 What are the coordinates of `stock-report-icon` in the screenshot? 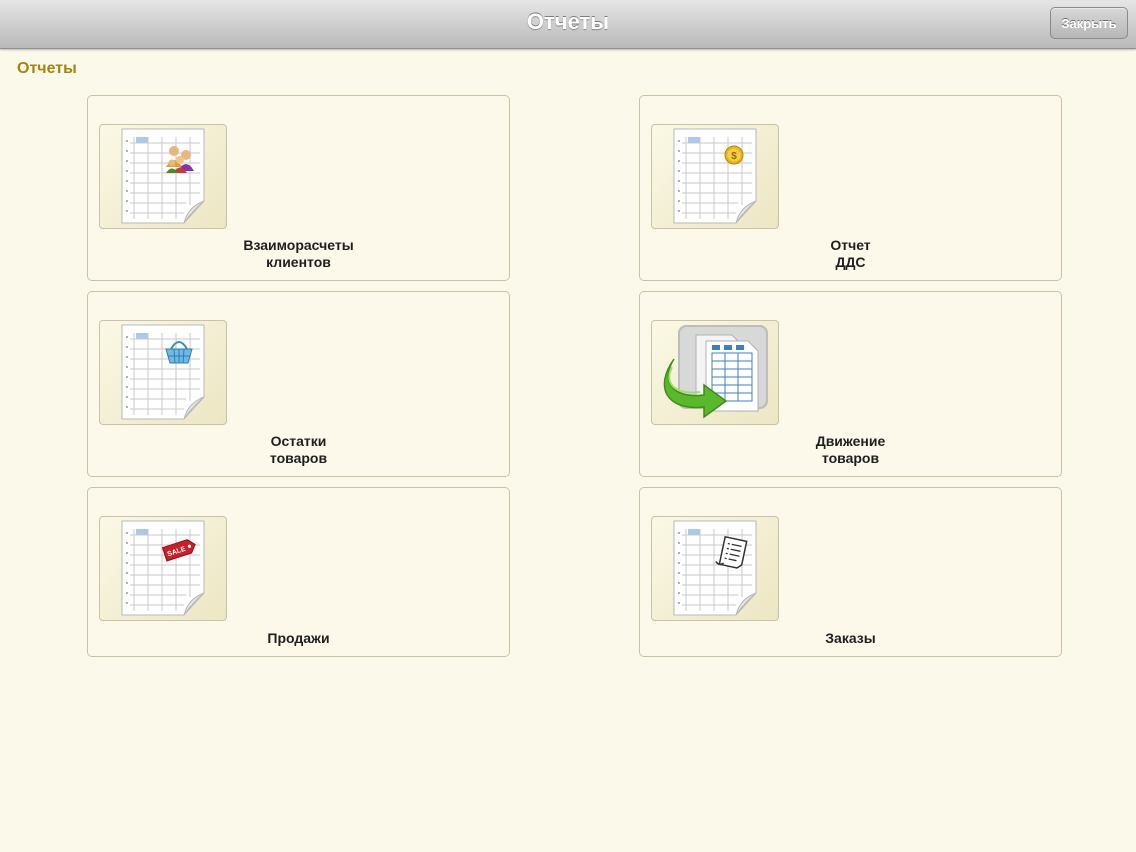 It's located at (163, 372).